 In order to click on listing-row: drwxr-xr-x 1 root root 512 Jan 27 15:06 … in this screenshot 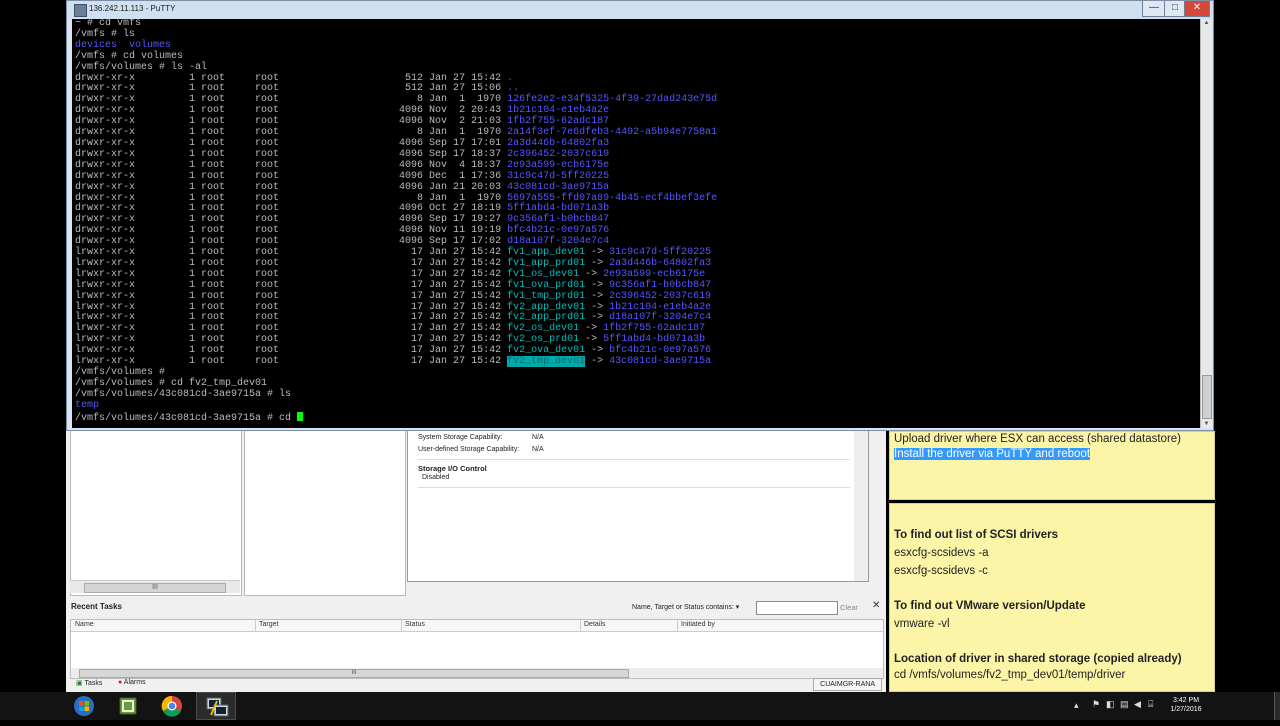, I will do `click(297, 89)`.